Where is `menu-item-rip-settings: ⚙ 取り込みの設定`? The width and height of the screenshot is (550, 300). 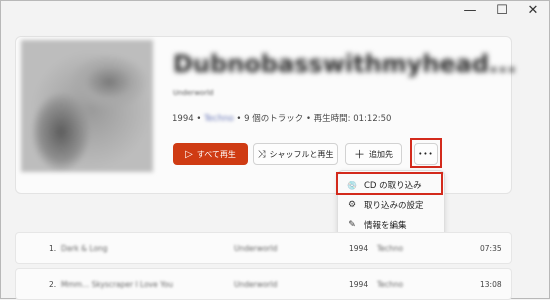 menu-item-rip-settings: ⚙ 取り込みの設定 is located at coordinates (391, 205).